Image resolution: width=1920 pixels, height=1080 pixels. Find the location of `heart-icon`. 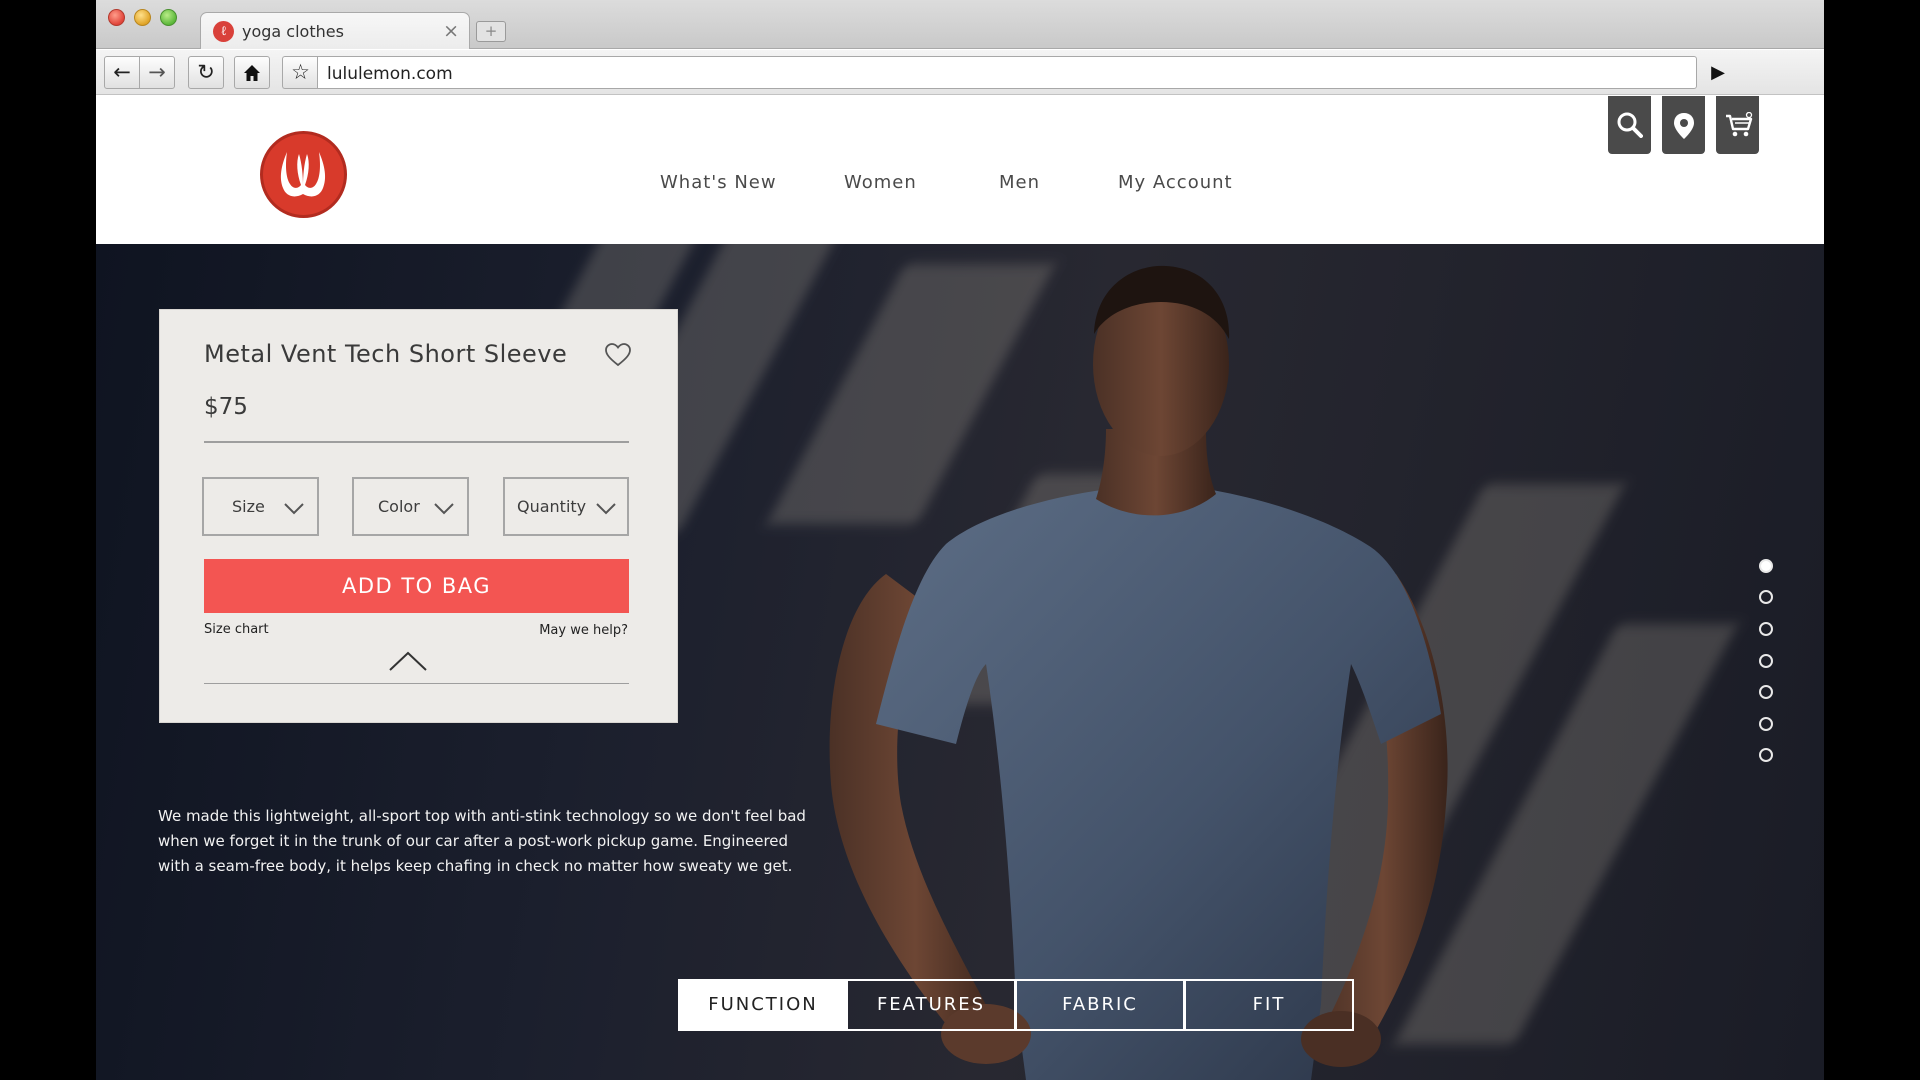

heart-icon is located at coordinates (618, 355).